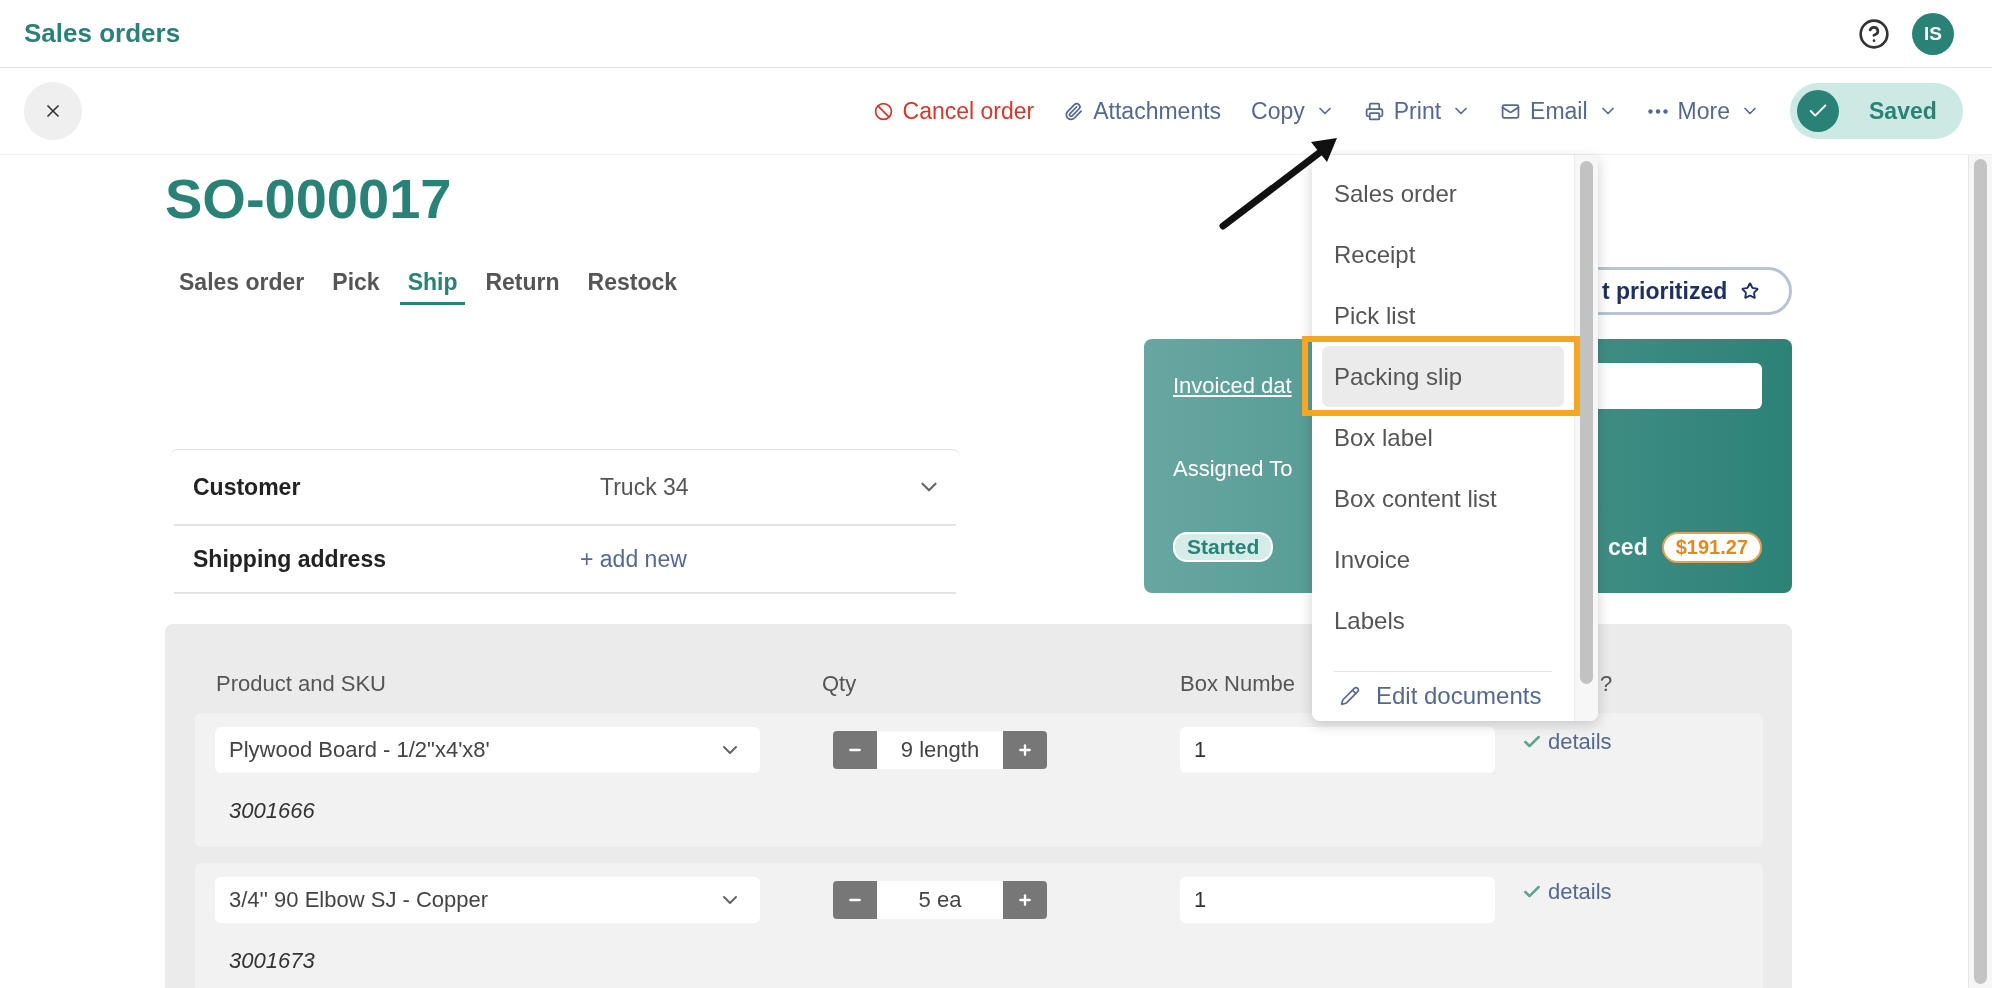 The width and height of the screenshot is (1992, 988). I want to click on column-header: ?, so click(1606, 684).